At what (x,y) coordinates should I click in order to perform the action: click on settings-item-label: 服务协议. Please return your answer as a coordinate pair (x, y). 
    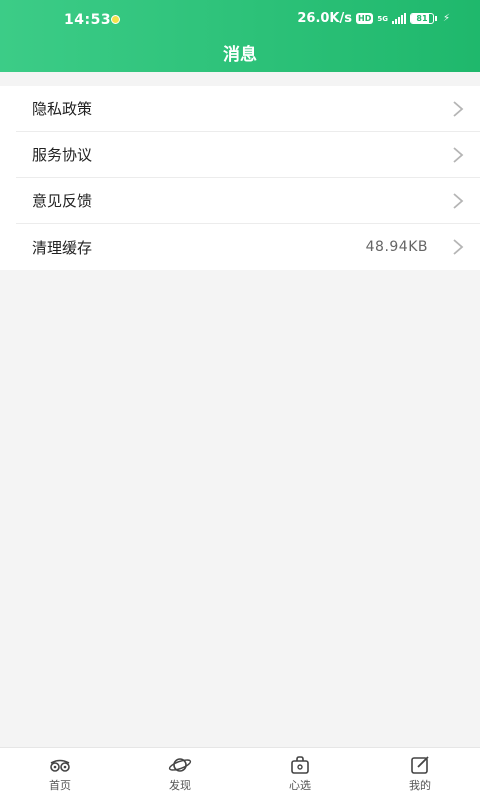
    Looking at the image, I should click on (62, 155).